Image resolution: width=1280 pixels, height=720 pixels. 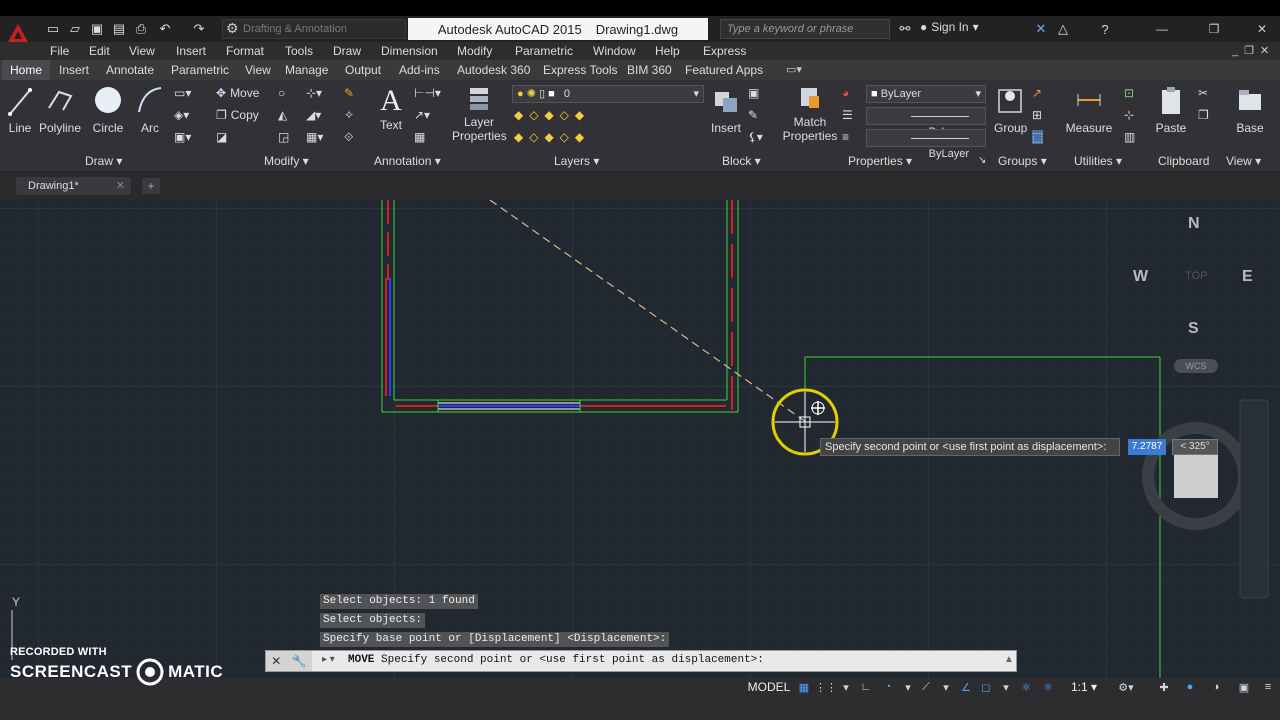 What do you see at coordinates (1216, 687) in the screenshot?
I see `hardware-acceleration-icon: ◑` at bounding box center [1216, 687].